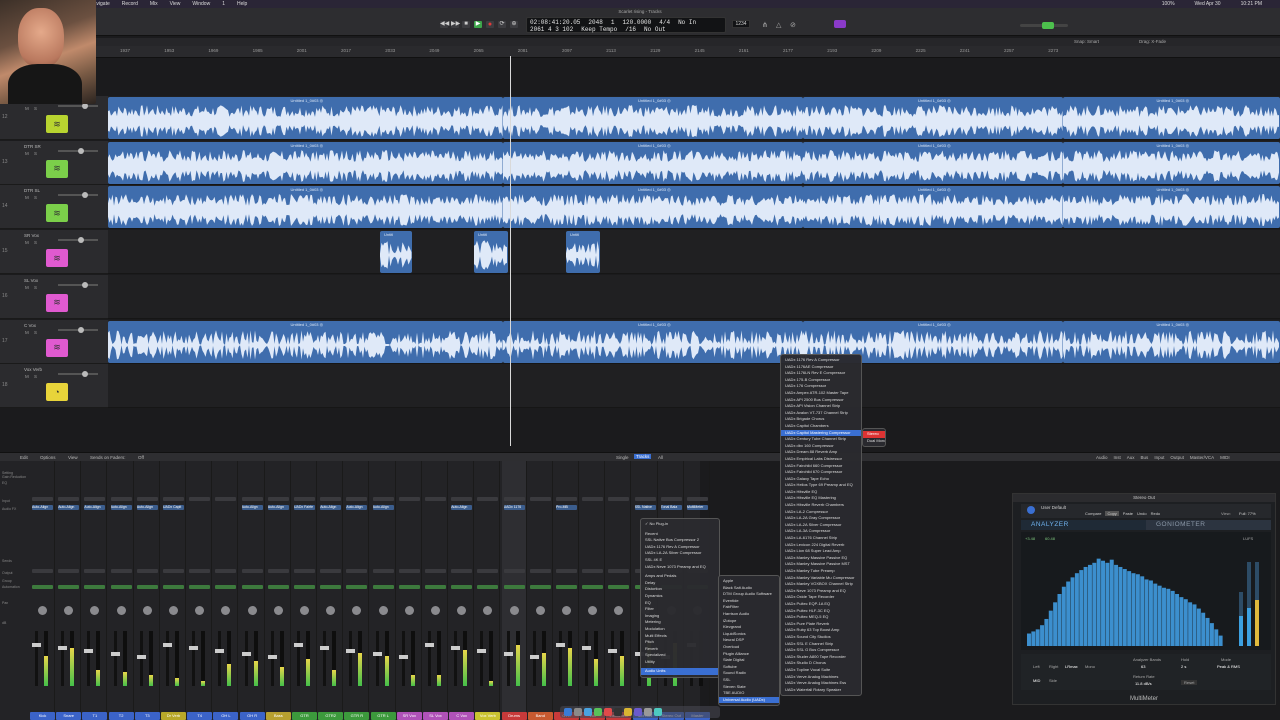 The image size is (1280, 720). Describe the element at coordinates (680, 649) in the screenshot. I see `menu-item: Reverb` at that location.